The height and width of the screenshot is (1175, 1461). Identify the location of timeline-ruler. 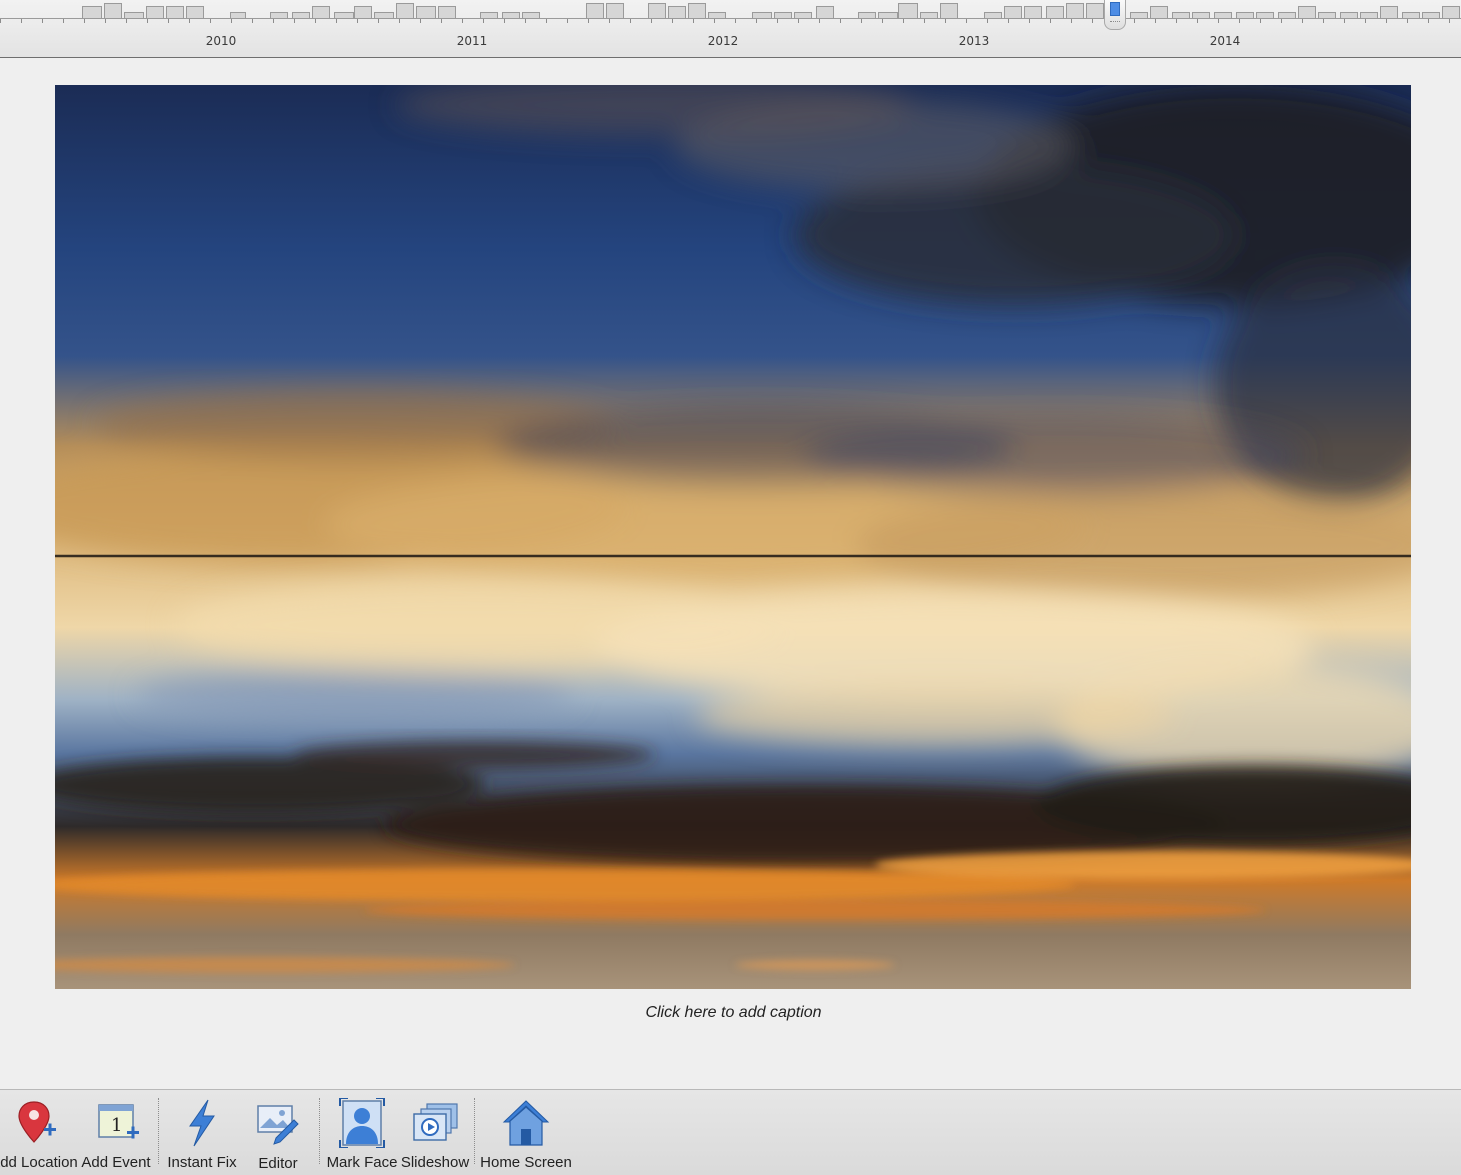
(730, 20).